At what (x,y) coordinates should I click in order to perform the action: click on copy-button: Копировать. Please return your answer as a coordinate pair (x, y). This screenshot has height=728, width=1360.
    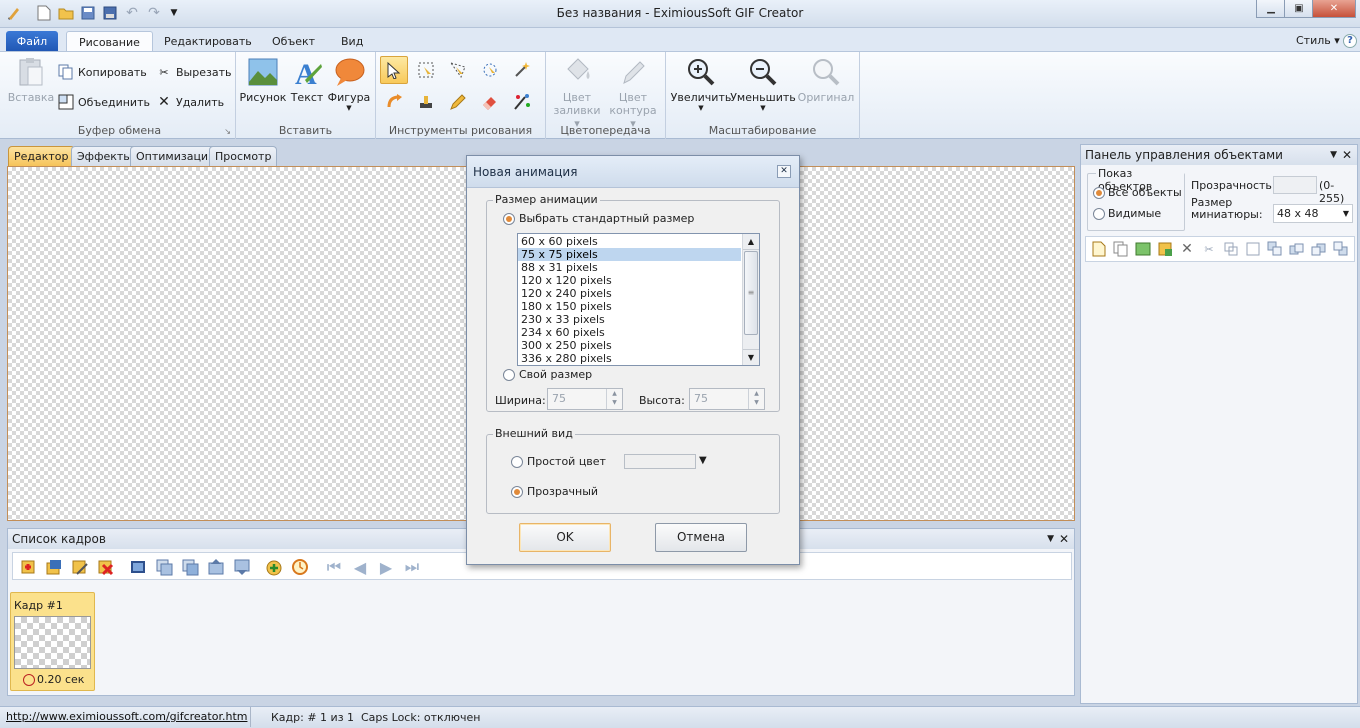
    Looking at the image, I should click on (102, 72).